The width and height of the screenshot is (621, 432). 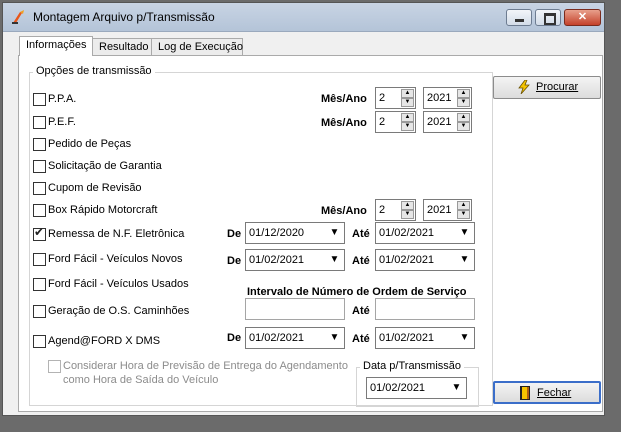 What do you see at coordinates (547, 87) in the screenshot?
I see `procurar-button: Procurar` at bounding box center [547, 87].